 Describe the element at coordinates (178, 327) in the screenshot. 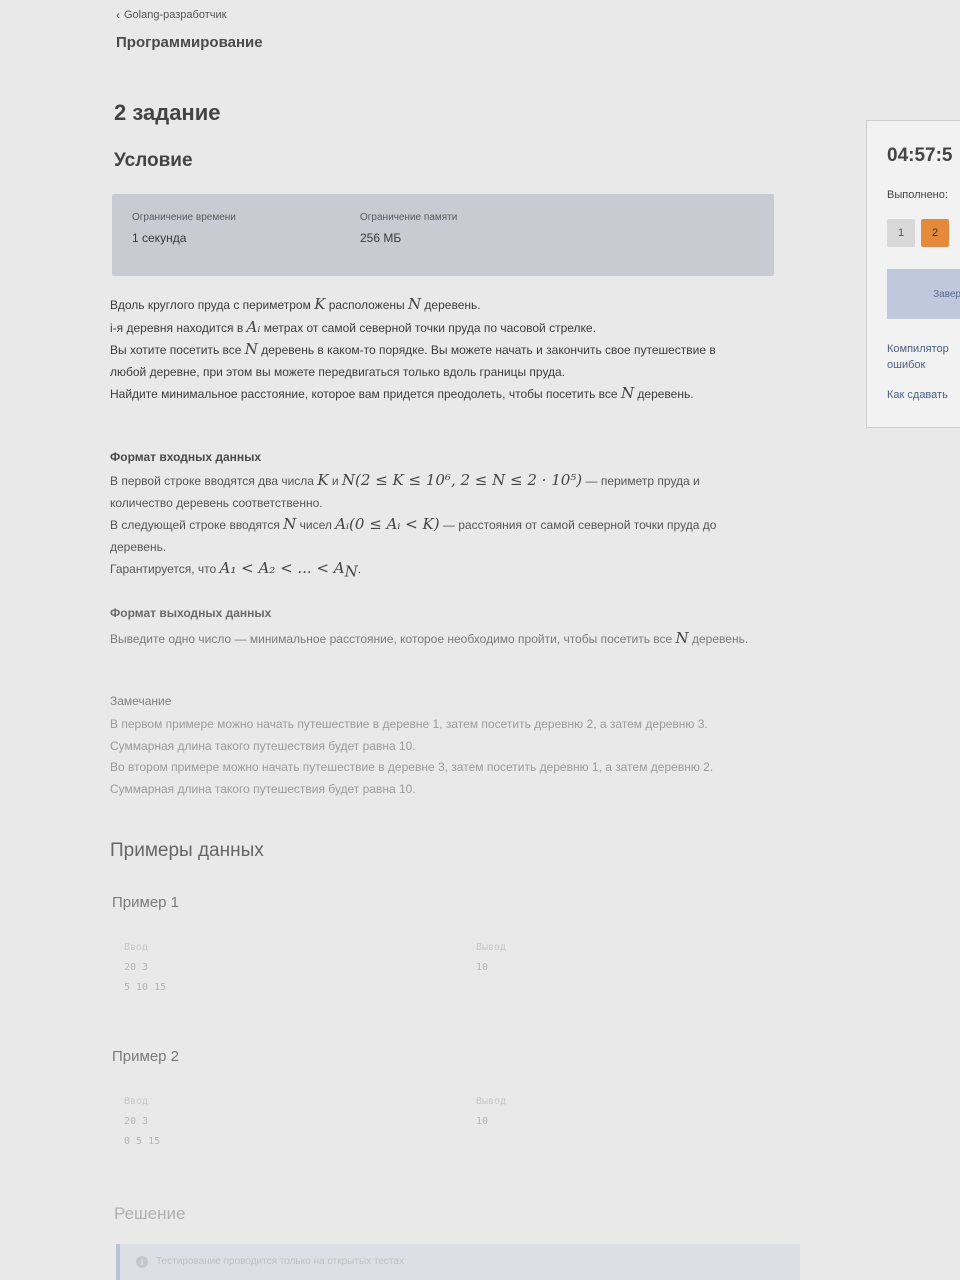

I see `statement-text: i-я деревня находится в` at that location.